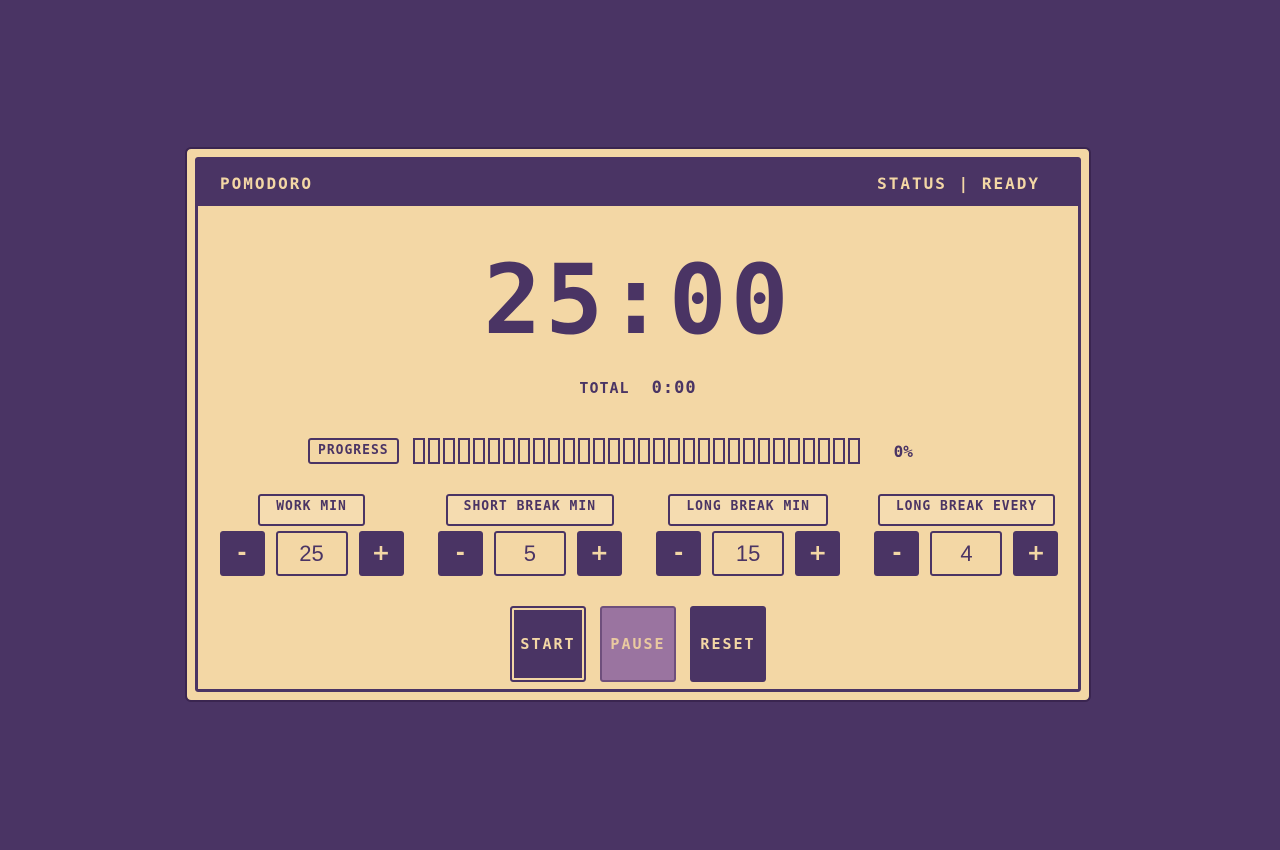 Image resolution: width=1280 pixels, height=850 pixels. I want to click on action-buttons: START PAUSE RESET, so click(638, 644).